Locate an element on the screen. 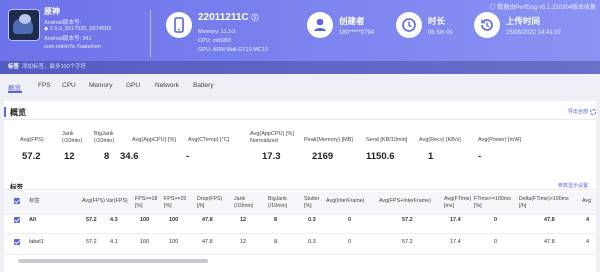 Image resolution: width=600 pixels, height=272 pixels. tab-cpu: CPU is located at coordinates (69, 85).